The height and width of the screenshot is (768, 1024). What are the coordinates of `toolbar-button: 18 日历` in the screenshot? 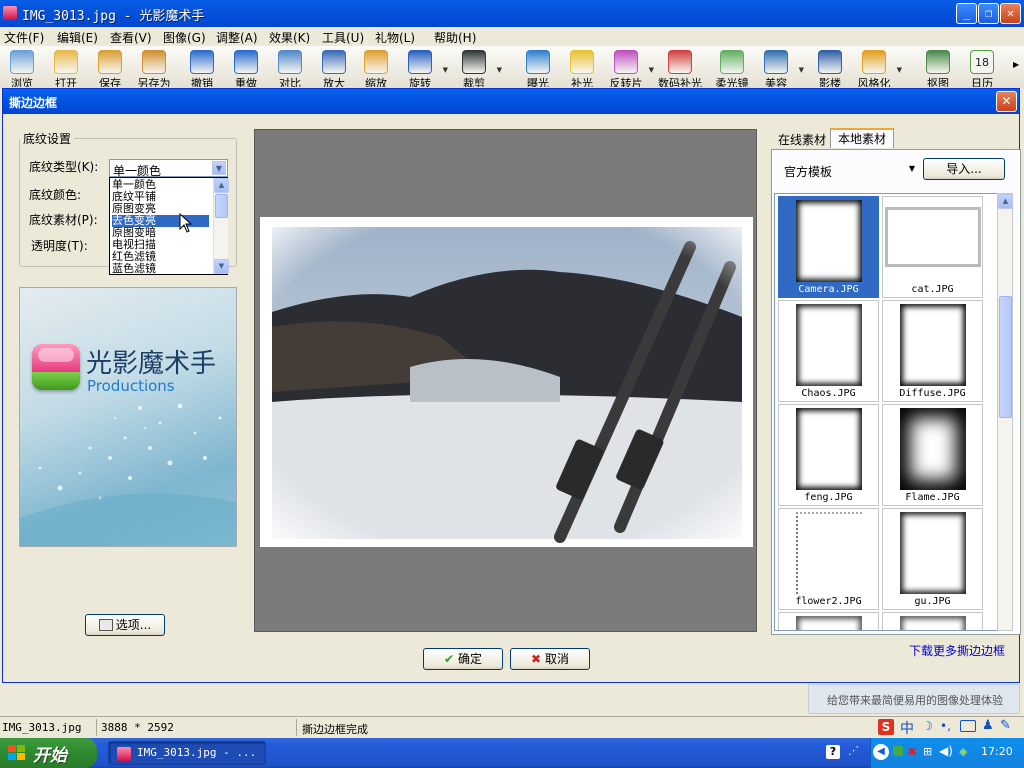 It's located at (982, 68).